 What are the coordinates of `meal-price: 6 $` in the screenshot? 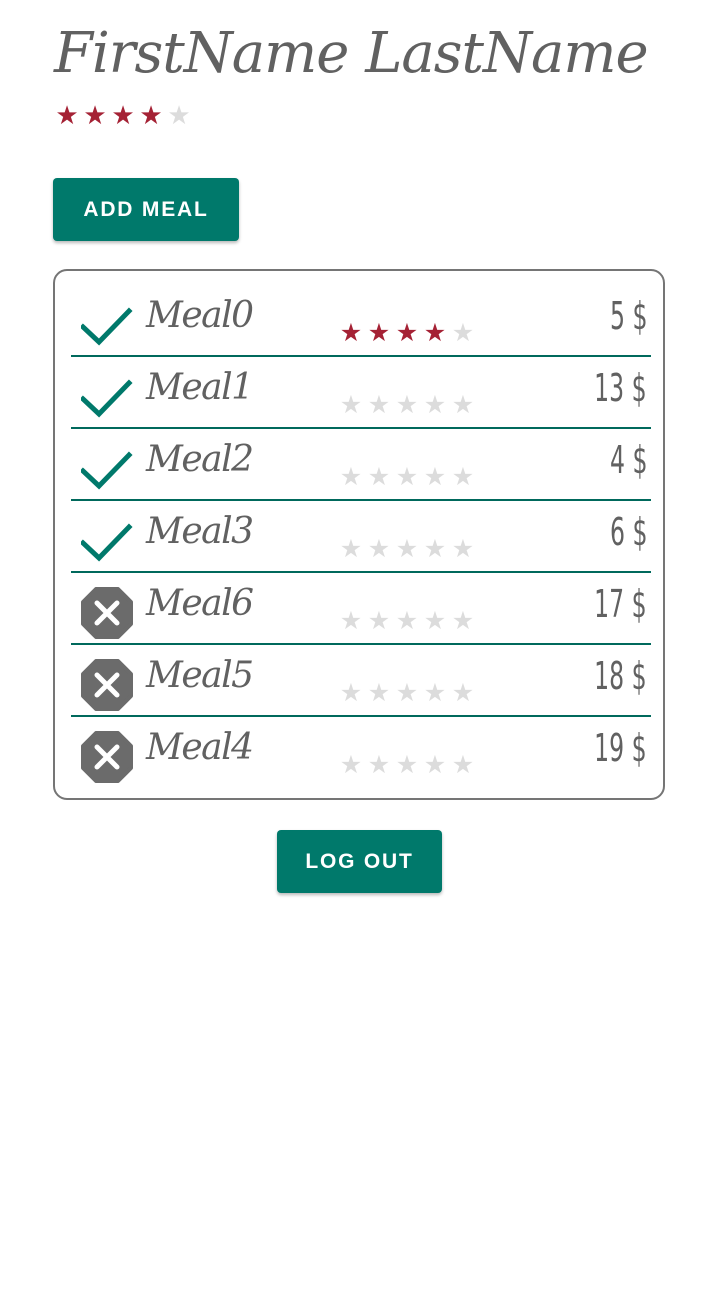 It's located at (628, 532).